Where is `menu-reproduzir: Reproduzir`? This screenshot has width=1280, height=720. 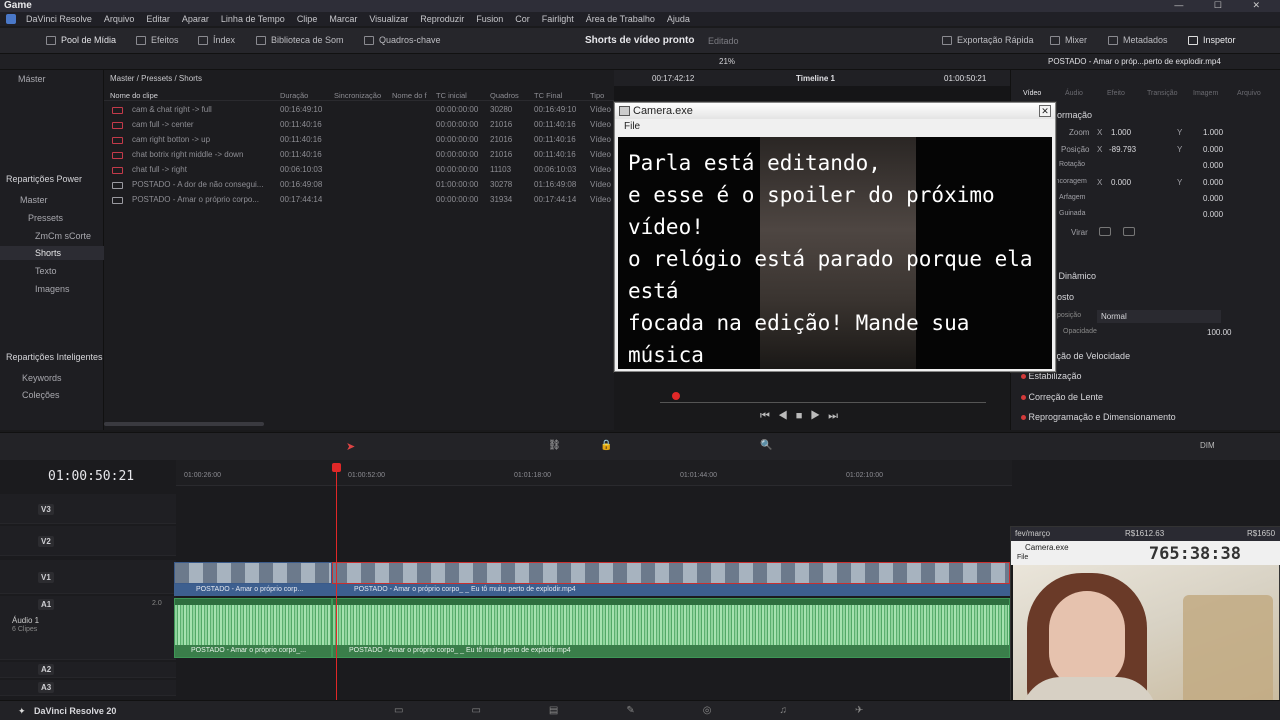
menu-reproduzir: Reproduzir is located at coordinates (442, 19).